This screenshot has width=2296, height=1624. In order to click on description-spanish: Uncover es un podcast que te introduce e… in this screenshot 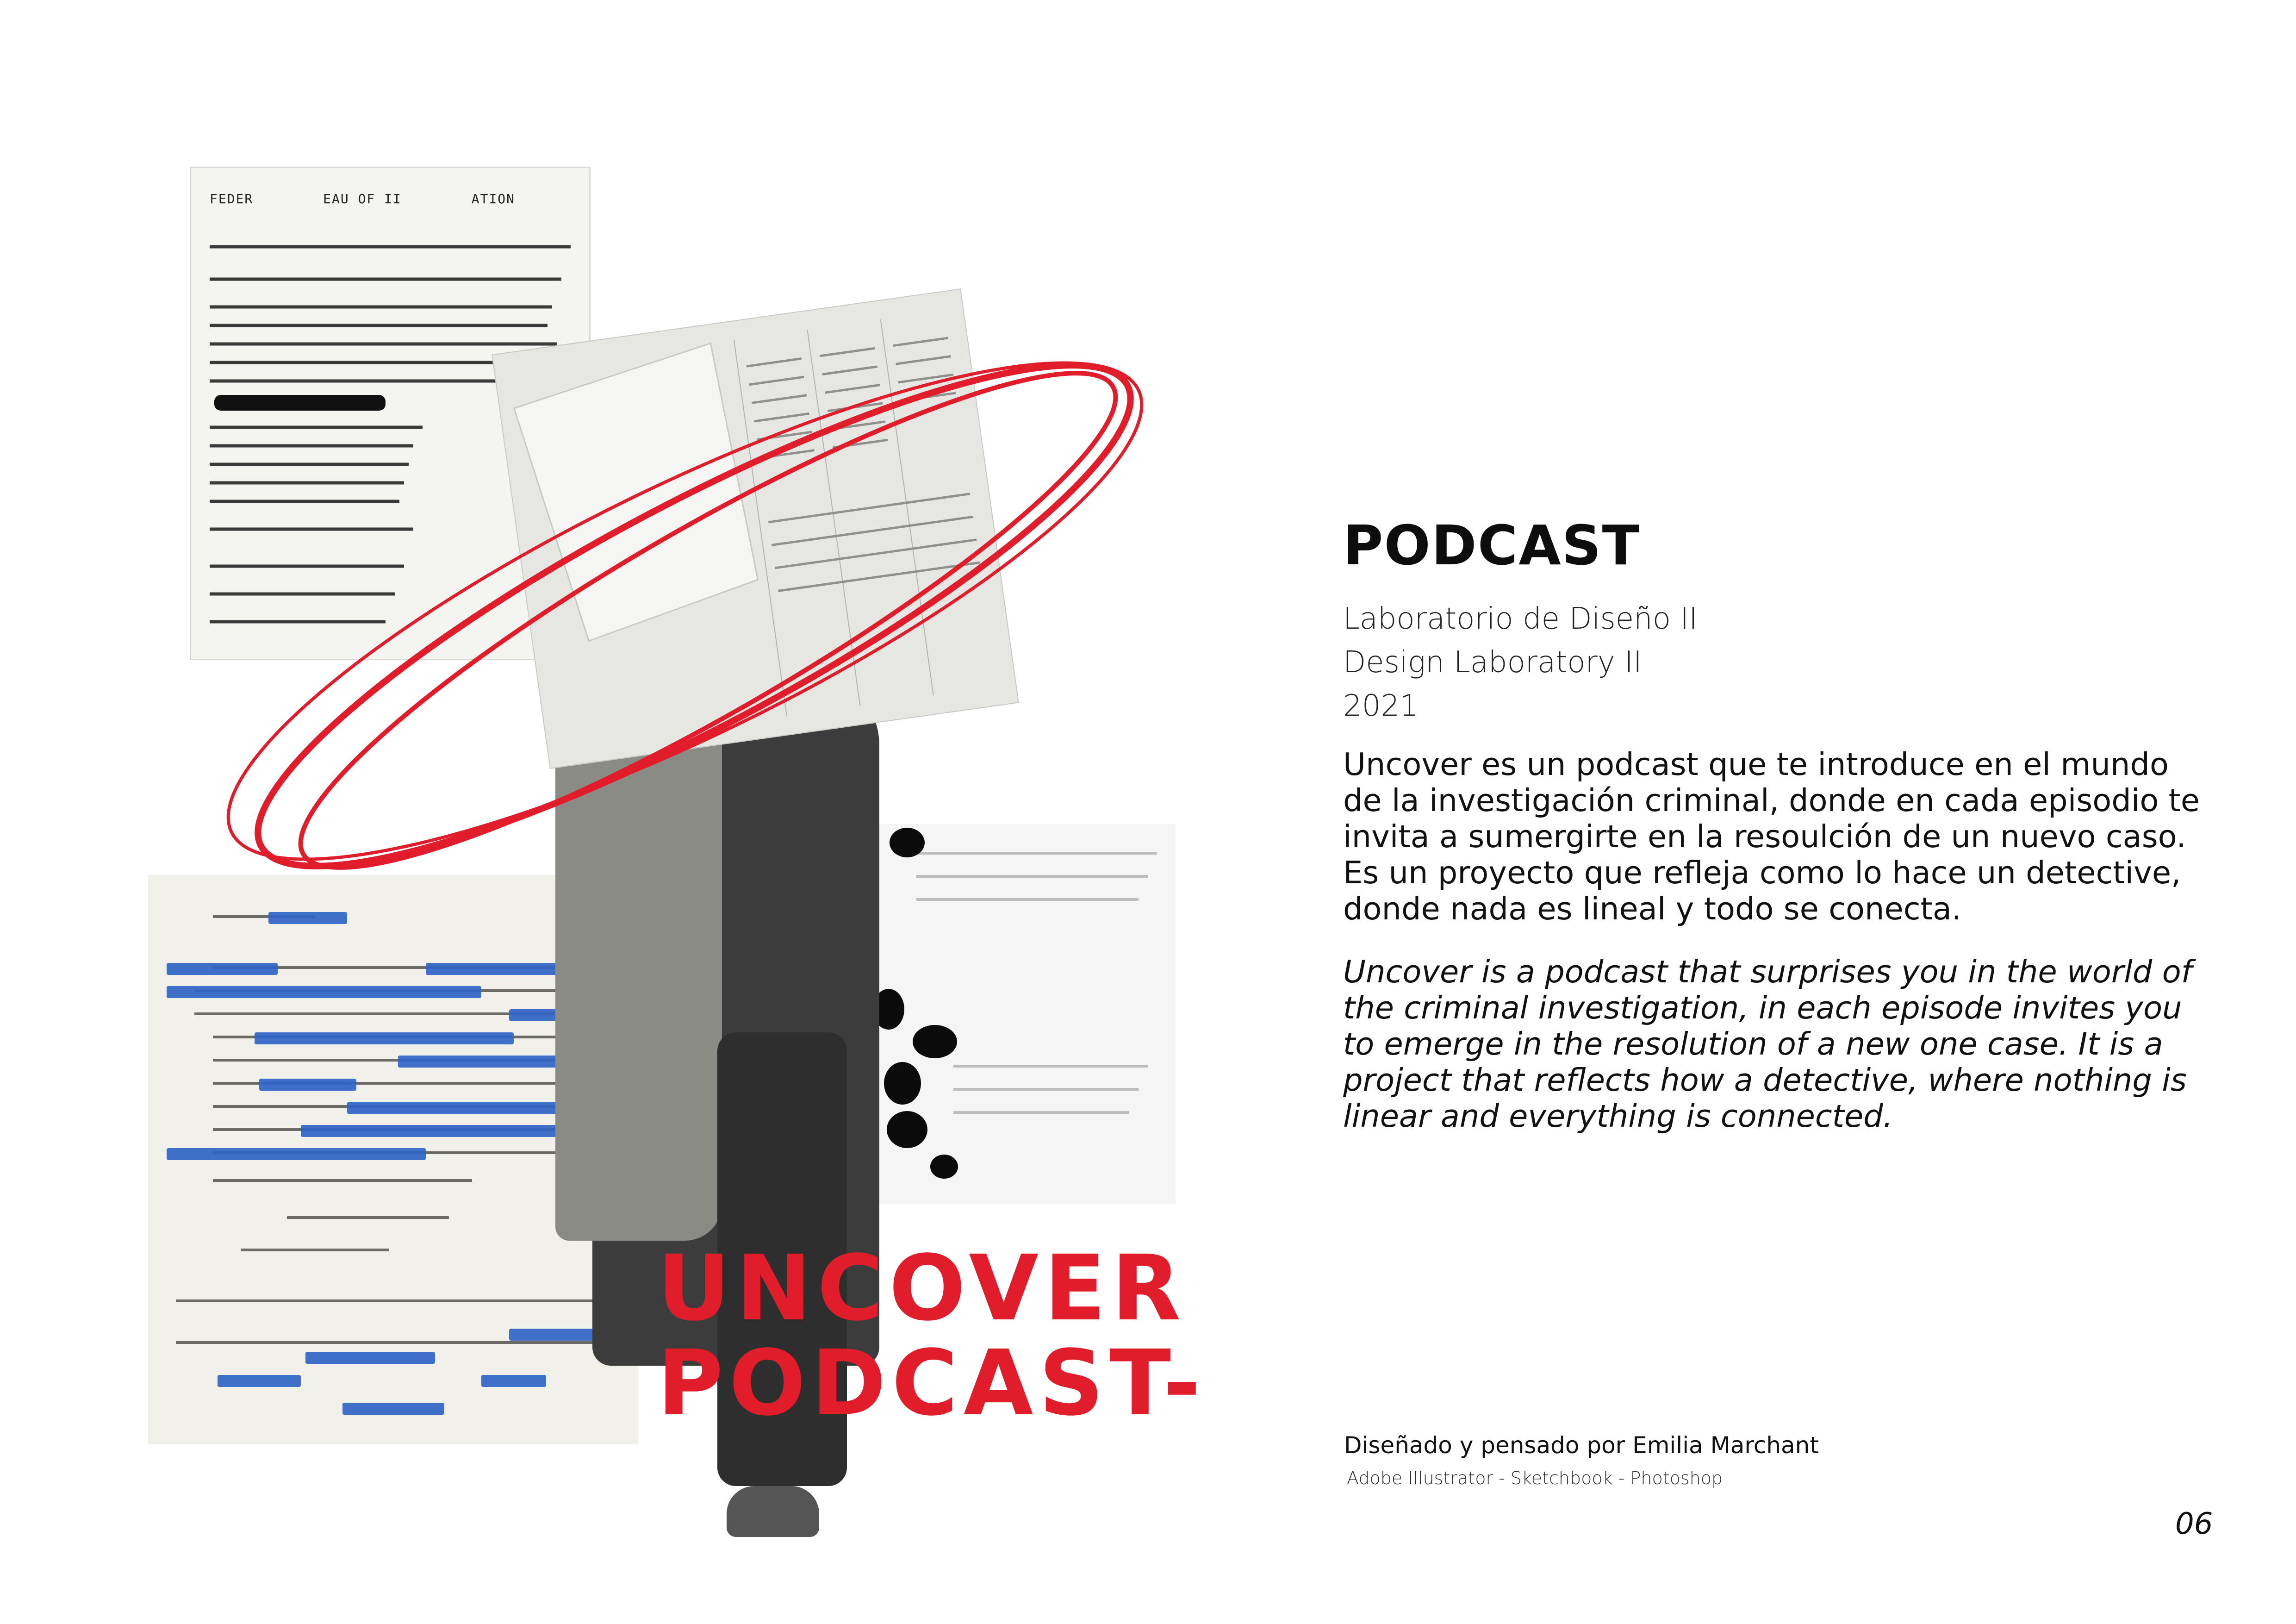, I will do `click(1771, 836)`.